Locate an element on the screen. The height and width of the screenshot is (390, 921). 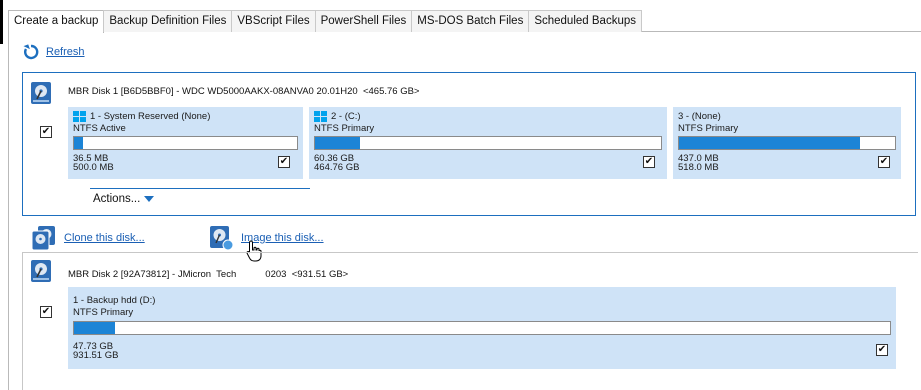
actions-underline is located at coordinates (200, 188).